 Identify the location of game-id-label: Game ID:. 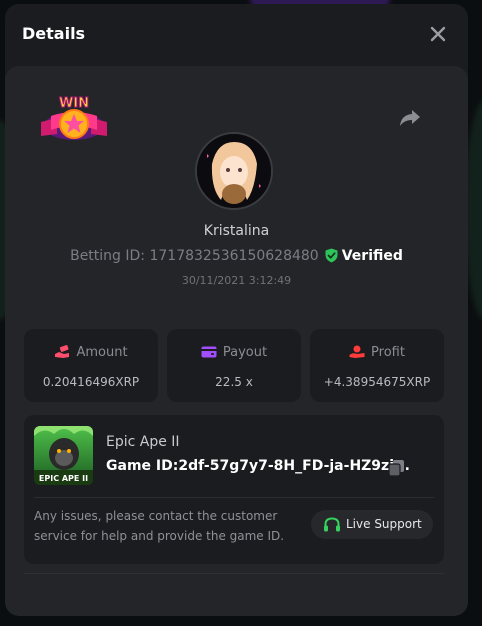
(142, 466).